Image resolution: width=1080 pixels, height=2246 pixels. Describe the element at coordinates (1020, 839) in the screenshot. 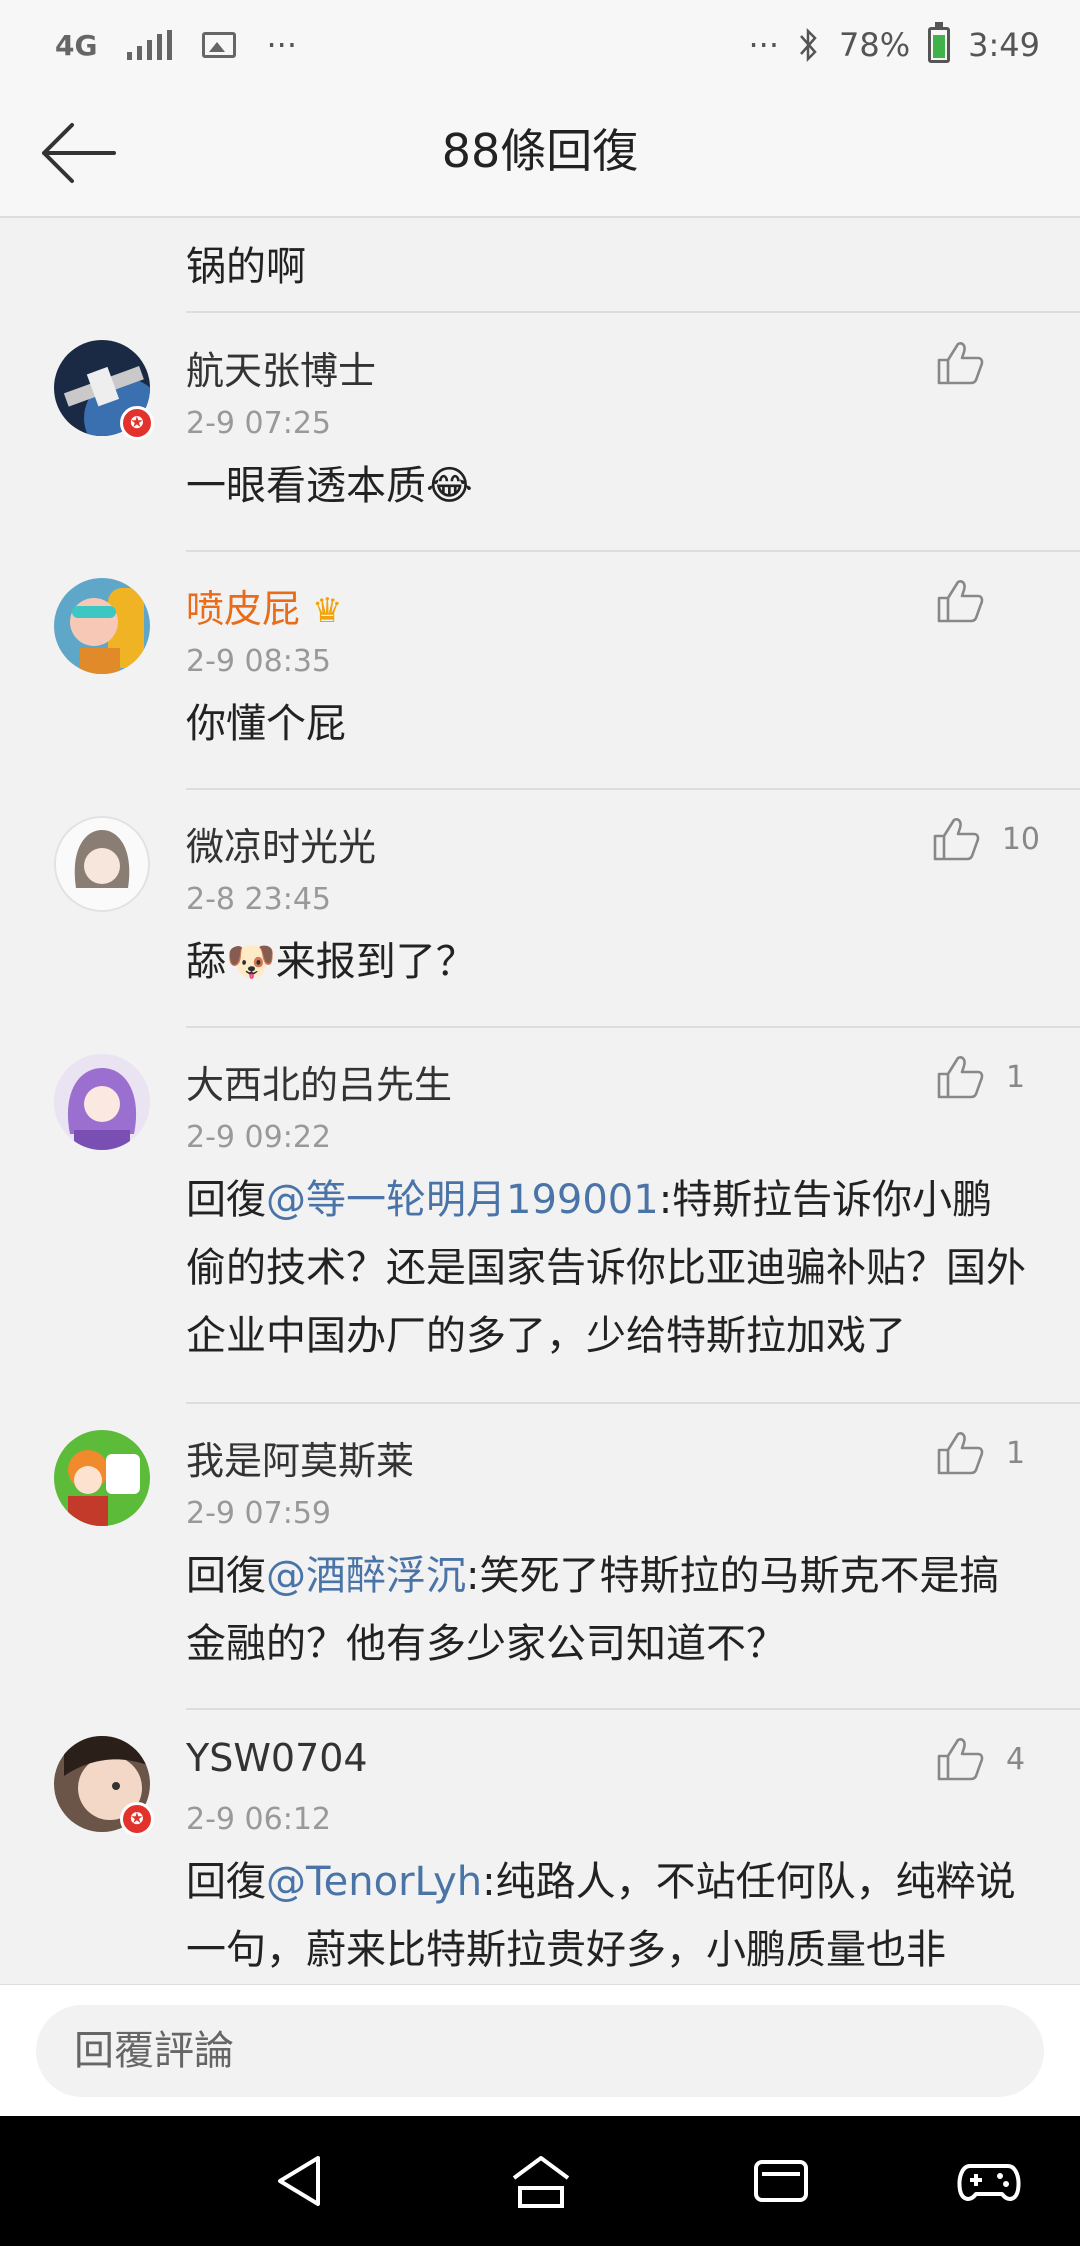

I see `like-count: 10` at that location.